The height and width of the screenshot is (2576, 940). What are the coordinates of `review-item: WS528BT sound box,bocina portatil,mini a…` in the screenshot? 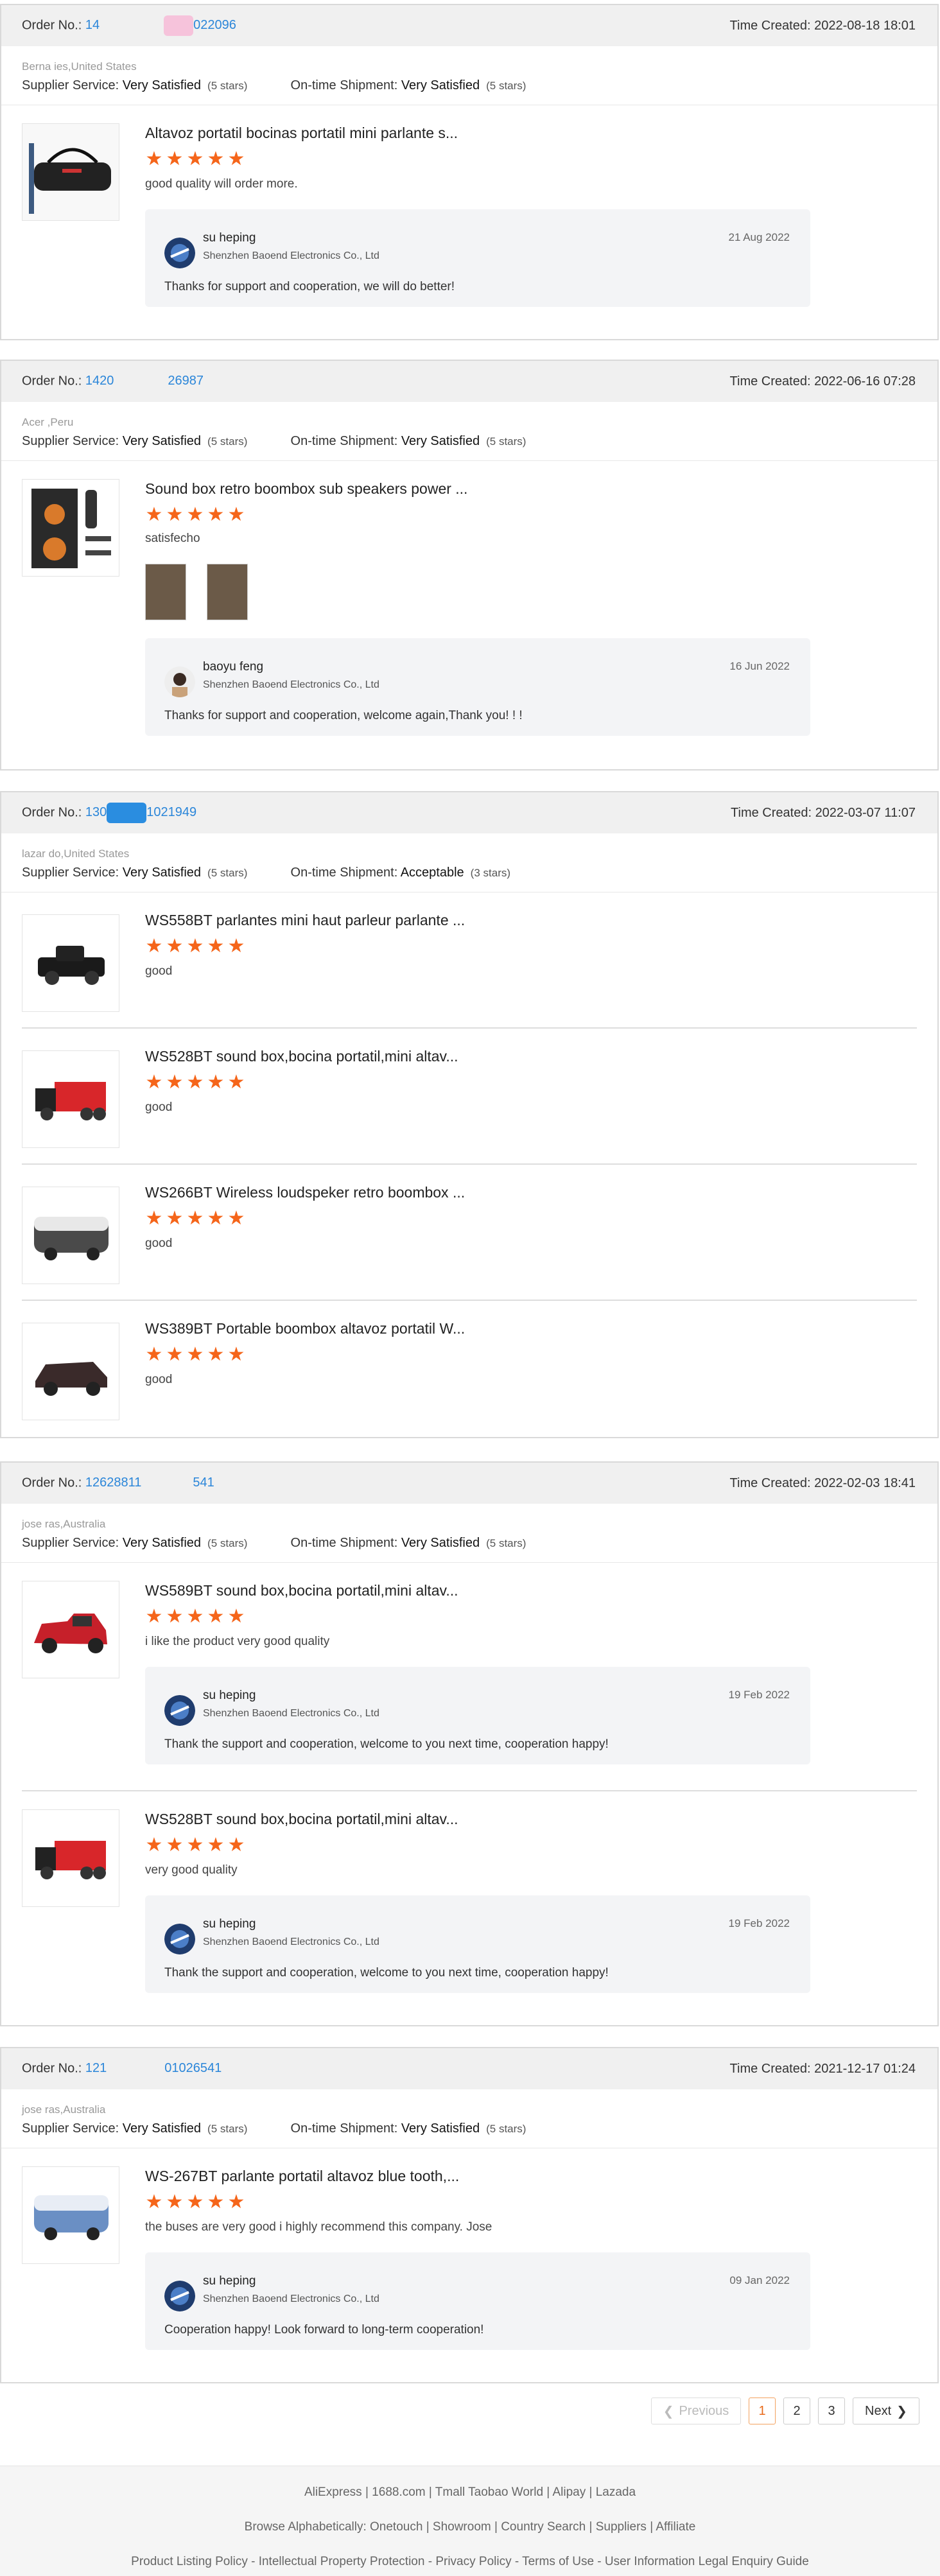 It's located at (470, 1097).